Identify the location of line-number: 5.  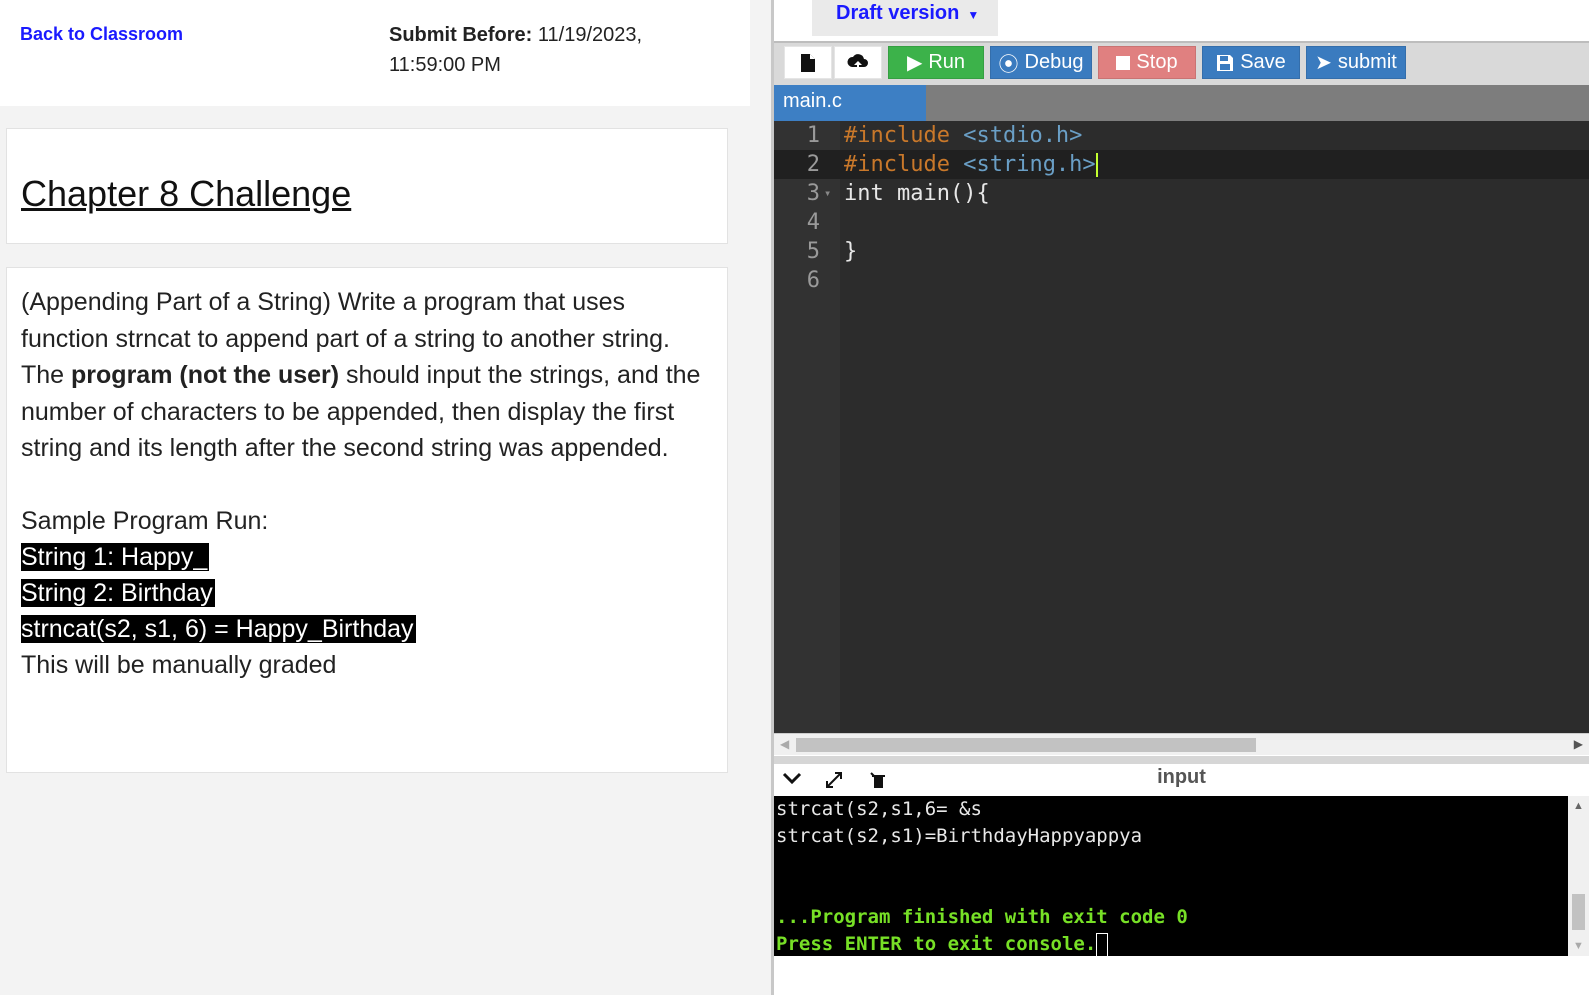
(813, 251).